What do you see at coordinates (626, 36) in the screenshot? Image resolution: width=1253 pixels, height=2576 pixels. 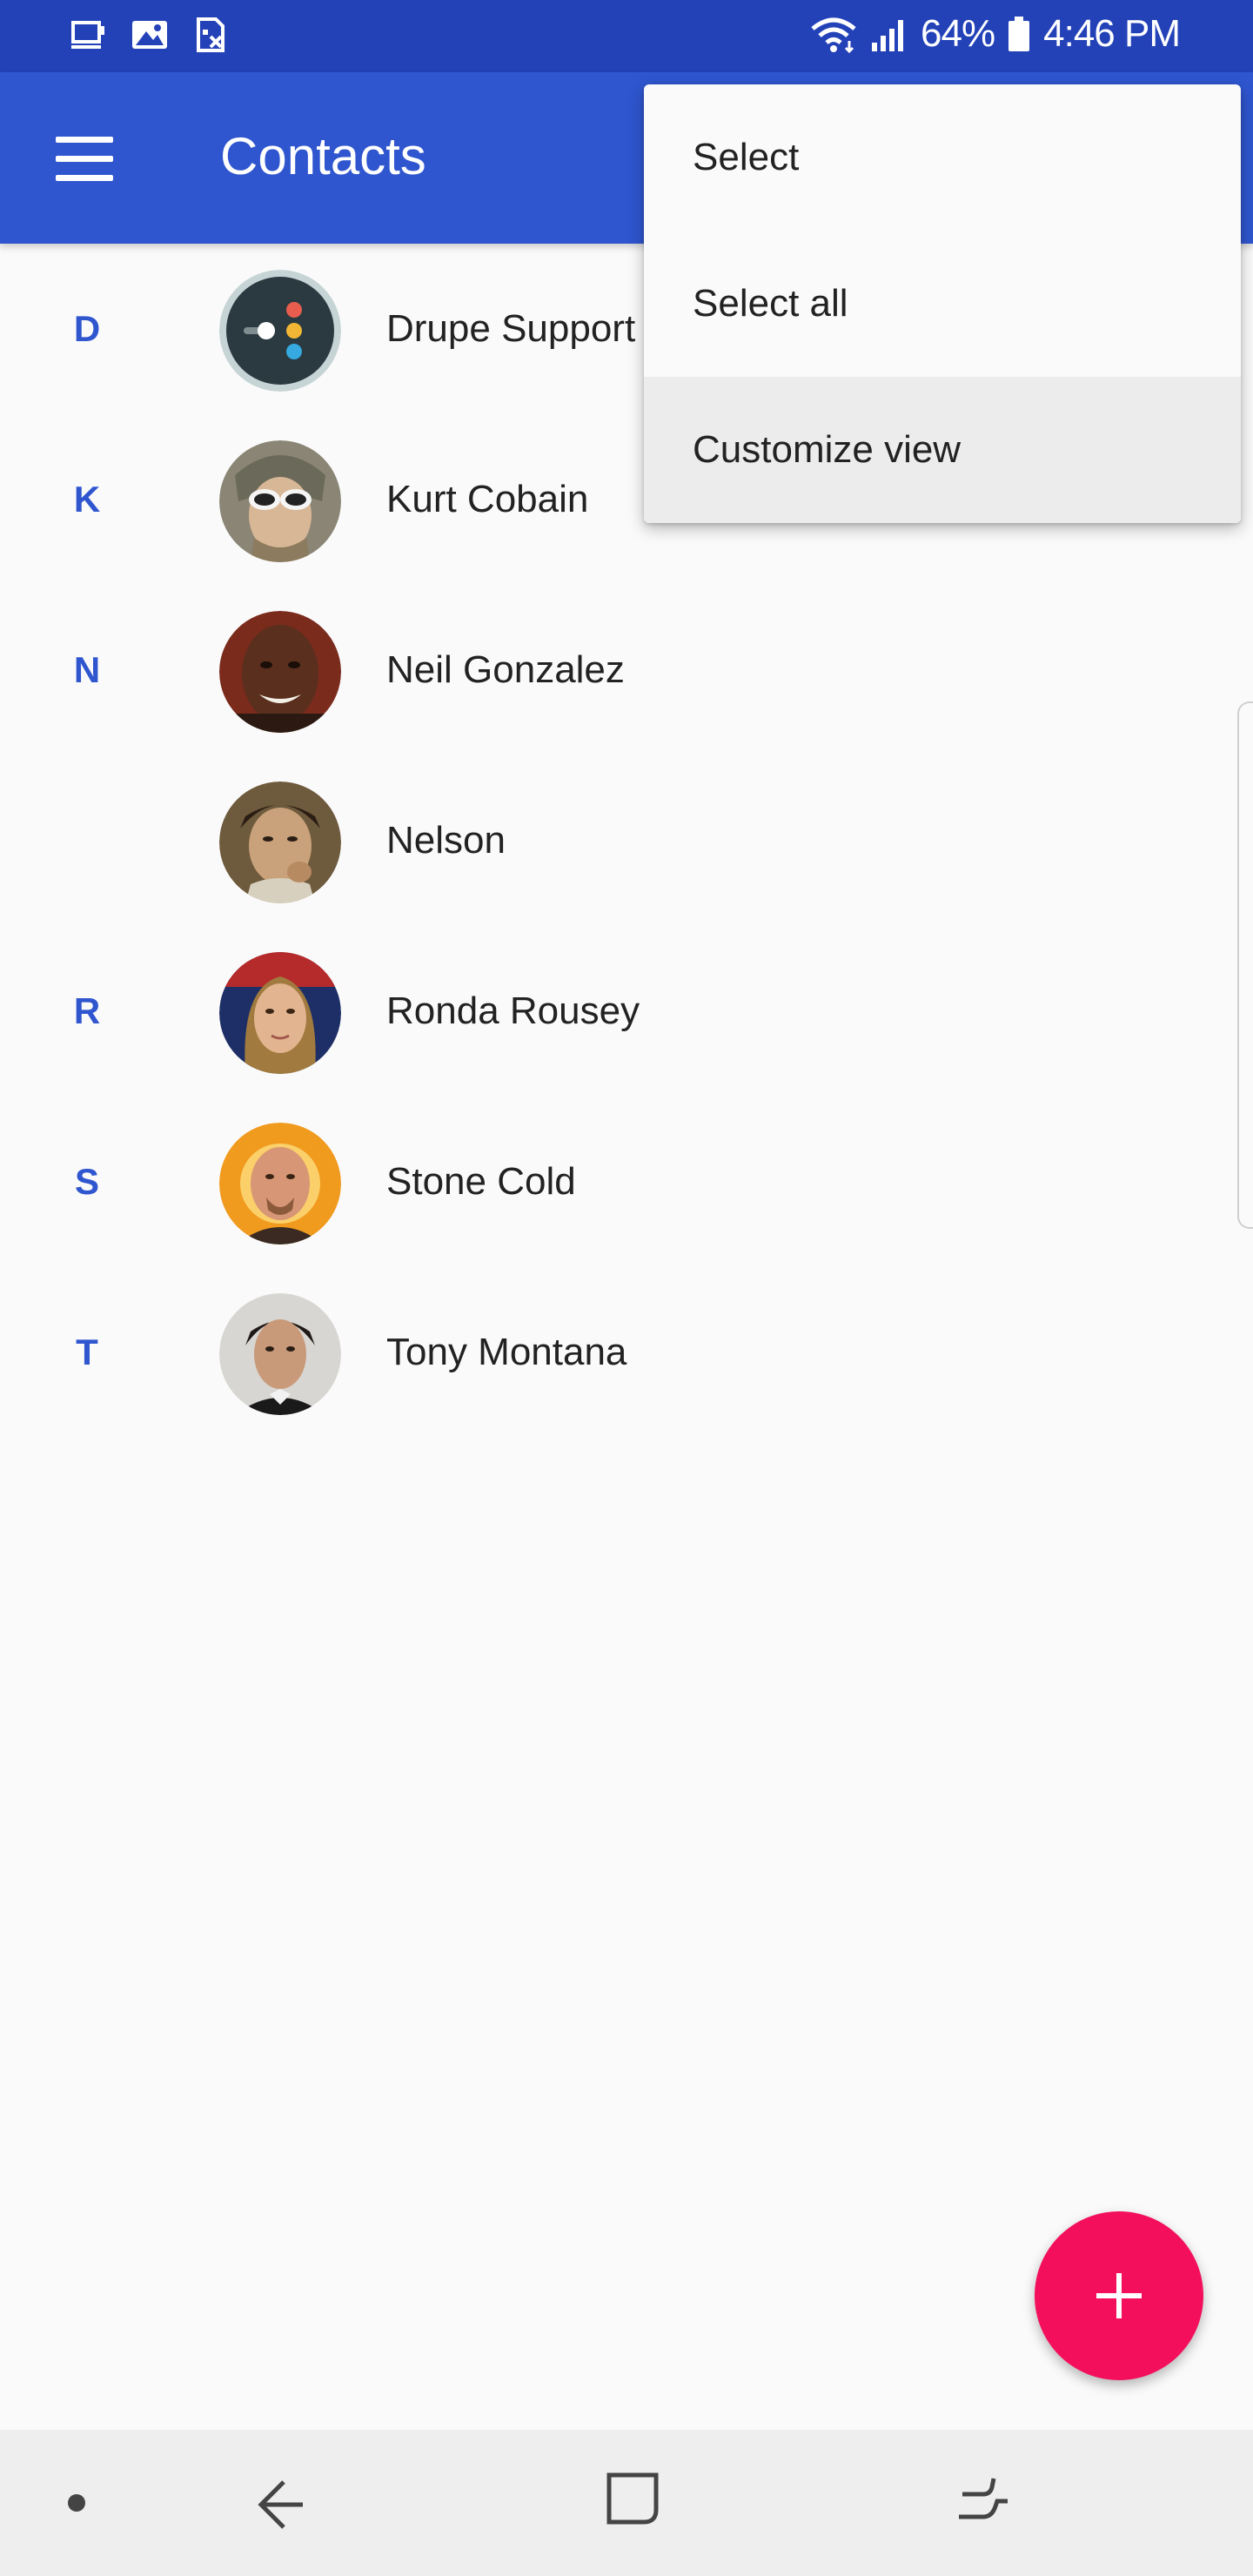 I see `status-bar: 64% 4:46 PM` at bounding box center [626, 36].